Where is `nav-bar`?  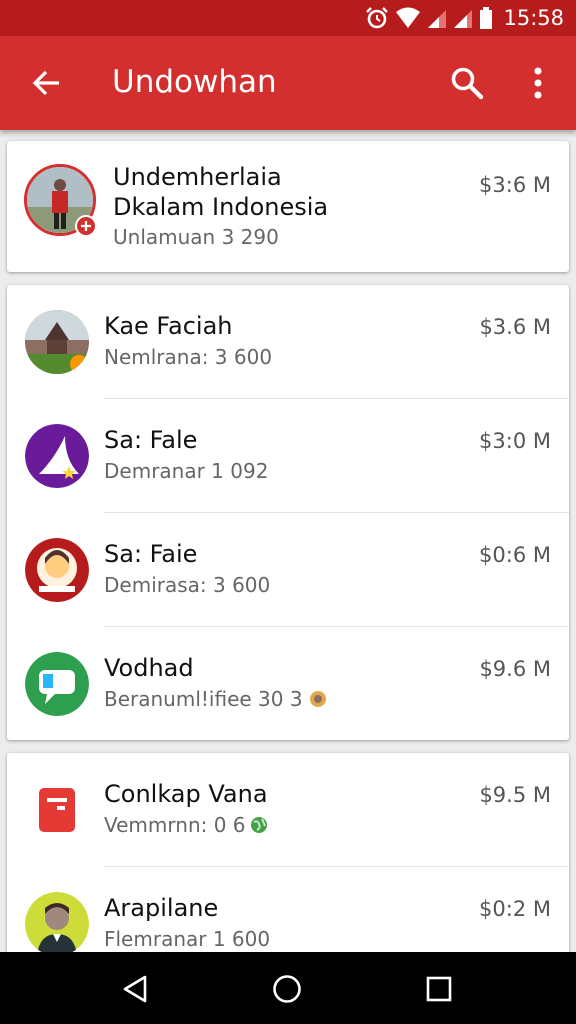 nav-bar is located at coordinates (288, 988).